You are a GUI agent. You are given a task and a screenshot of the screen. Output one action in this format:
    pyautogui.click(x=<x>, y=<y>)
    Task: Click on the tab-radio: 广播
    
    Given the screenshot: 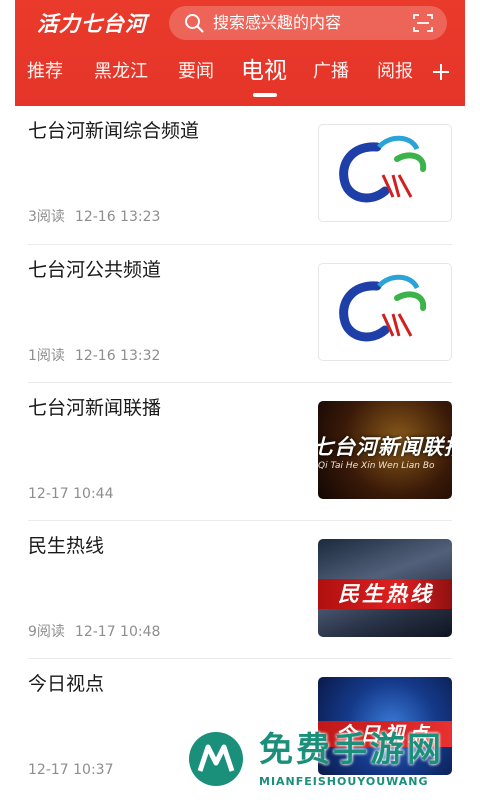 What is the action you would take?
    pyautogui.click(x=331, y=72)
    